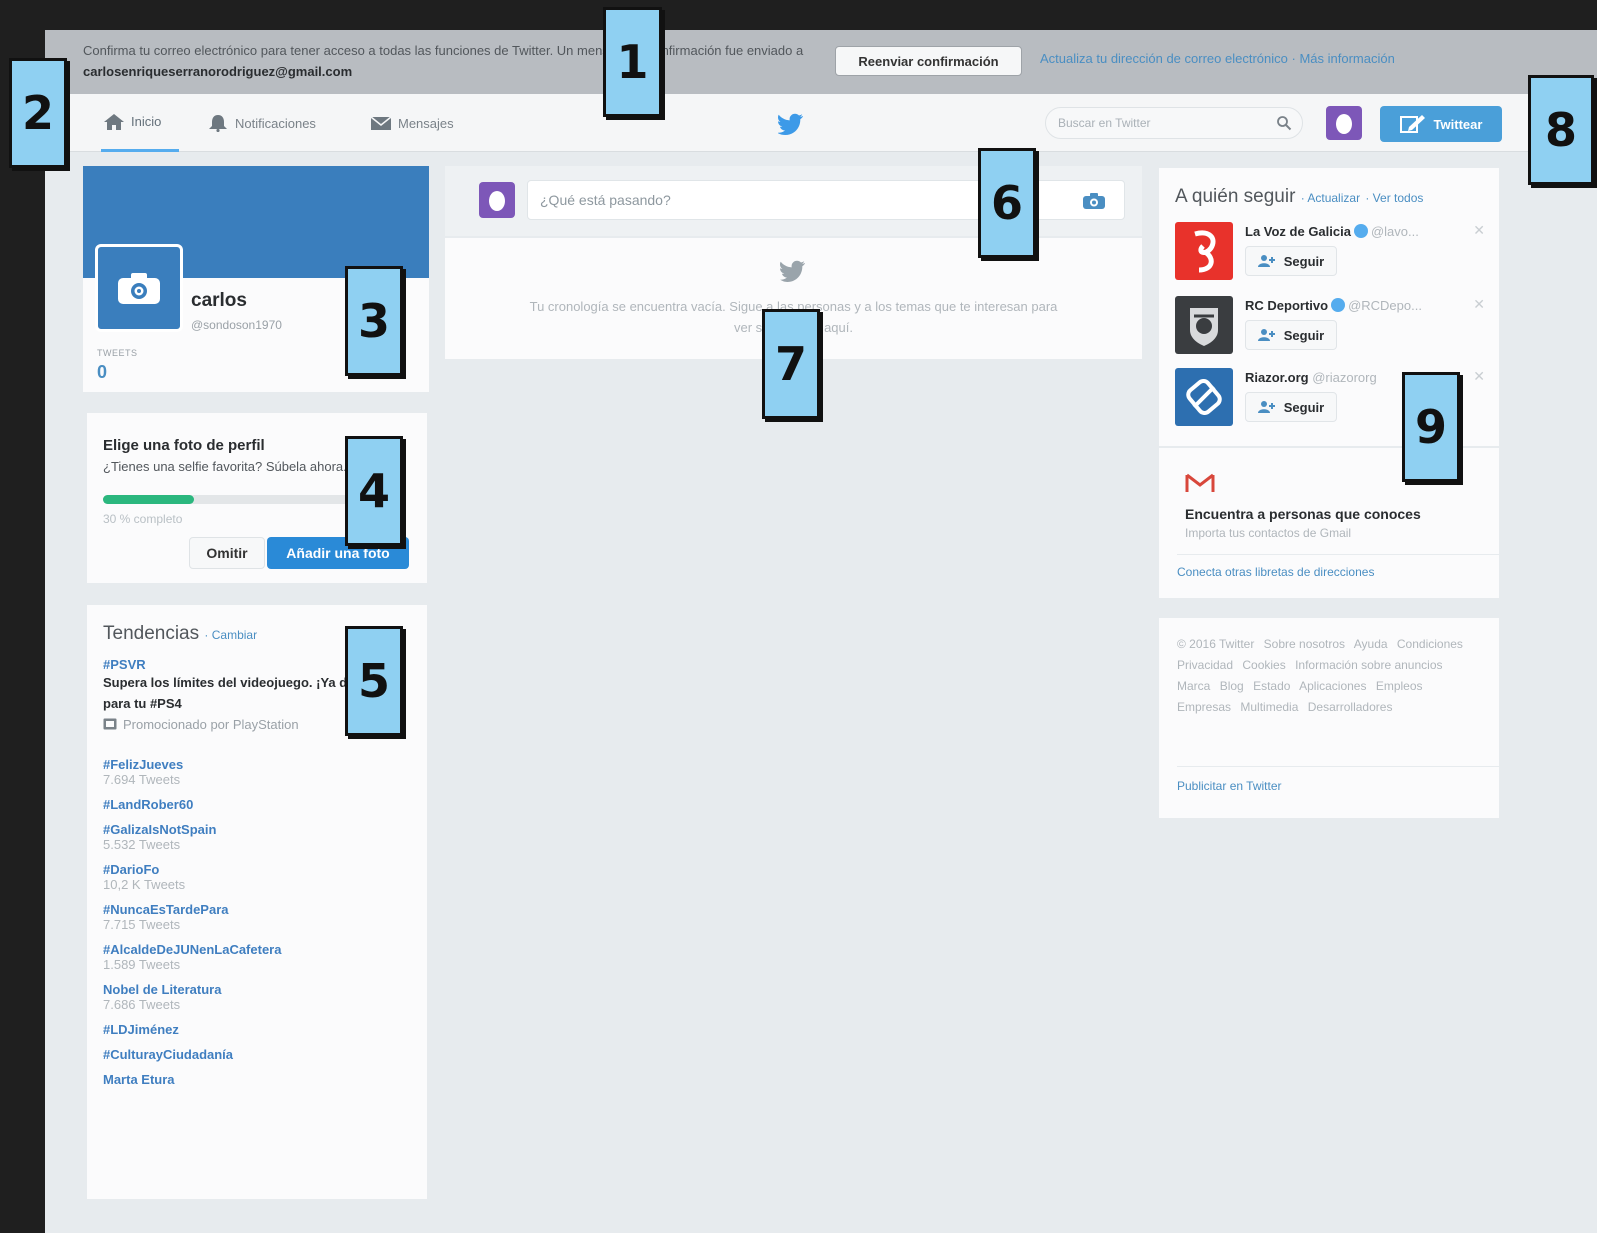  What do you see at coordinates (374, 321) in the screenshot?
I see `callout-3: 3` at bounding box center [374, 321].